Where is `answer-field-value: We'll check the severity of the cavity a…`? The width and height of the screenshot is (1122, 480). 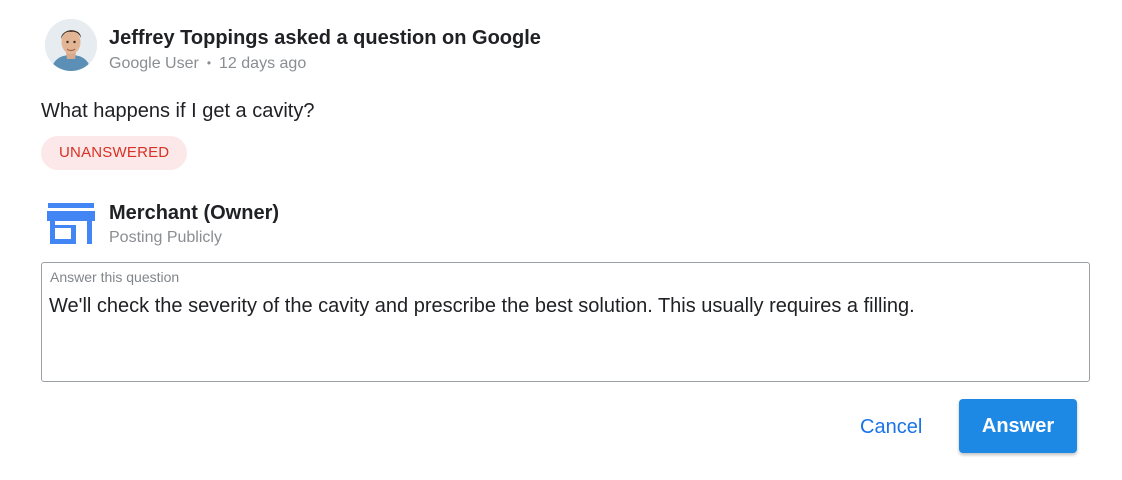
answer-field-value: We'll check the severity of the cavity a… is located at coordinates (564, 306).